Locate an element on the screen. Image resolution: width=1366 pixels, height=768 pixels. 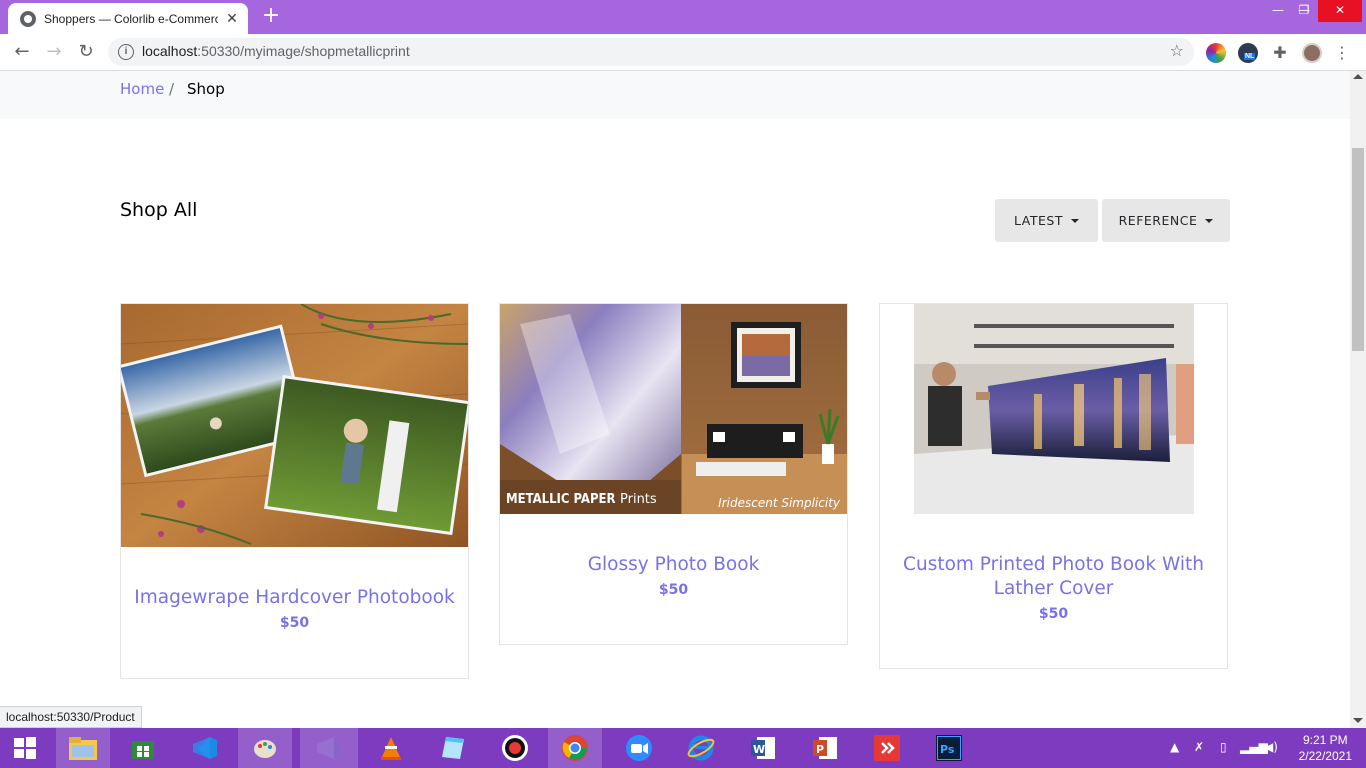
translate-extension-icon: NL is located at coordinates (1248, 53).